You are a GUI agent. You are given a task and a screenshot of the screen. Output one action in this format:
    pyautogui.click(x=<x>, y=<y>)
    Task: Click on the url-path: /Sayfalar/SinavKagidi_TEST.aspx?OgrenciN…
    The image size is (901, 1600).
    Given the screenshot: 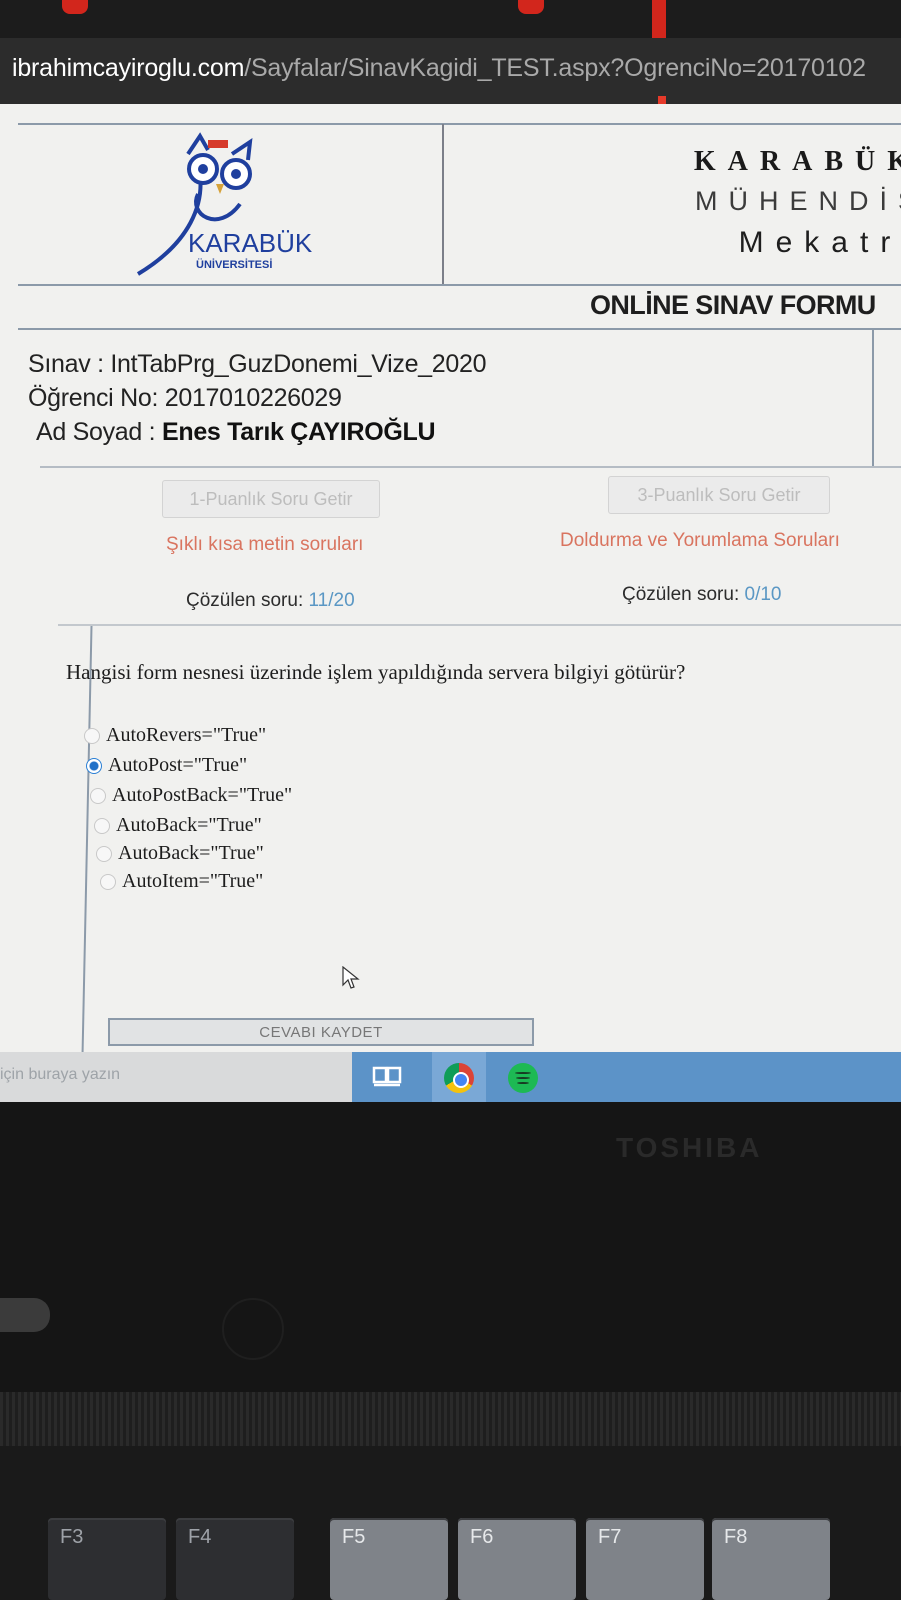 What is the action you would take?
    pyautogui.click(x=555, y=68)
    